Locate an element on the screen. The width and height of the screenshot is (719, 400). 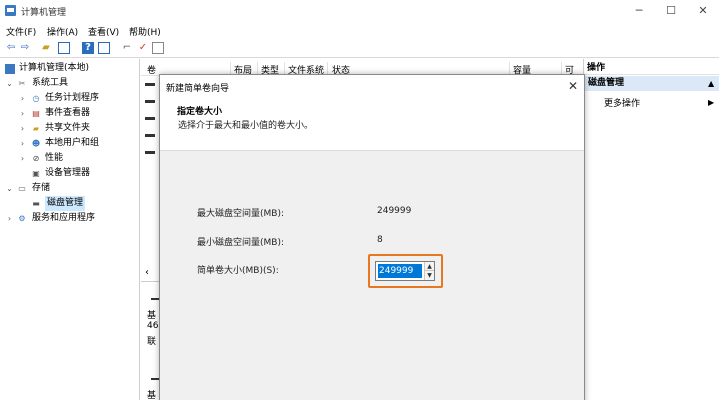
tree-item-event-viewer: › ▤ 事件查看器 is located at coordinates (70, 113).